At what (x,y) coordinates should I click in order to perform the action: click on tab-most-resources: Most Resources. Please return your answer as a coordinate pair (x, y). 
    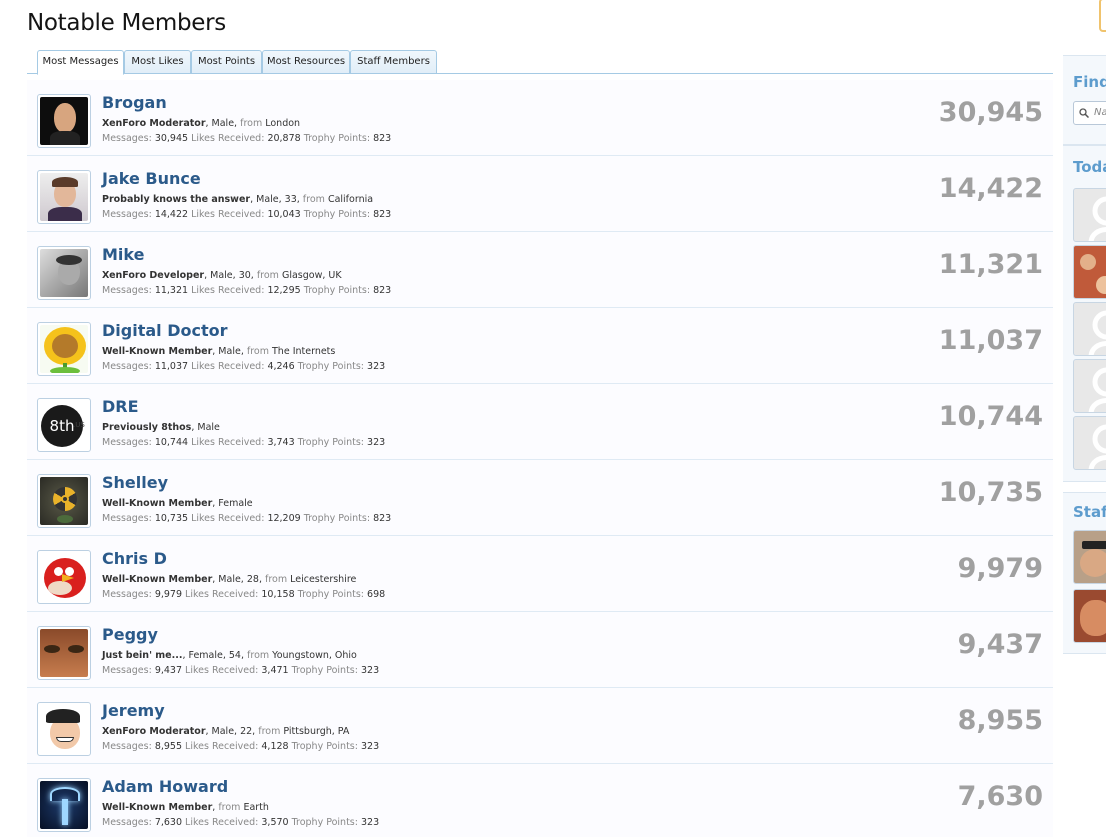
    Looking at the image, I should click on (306, 62).